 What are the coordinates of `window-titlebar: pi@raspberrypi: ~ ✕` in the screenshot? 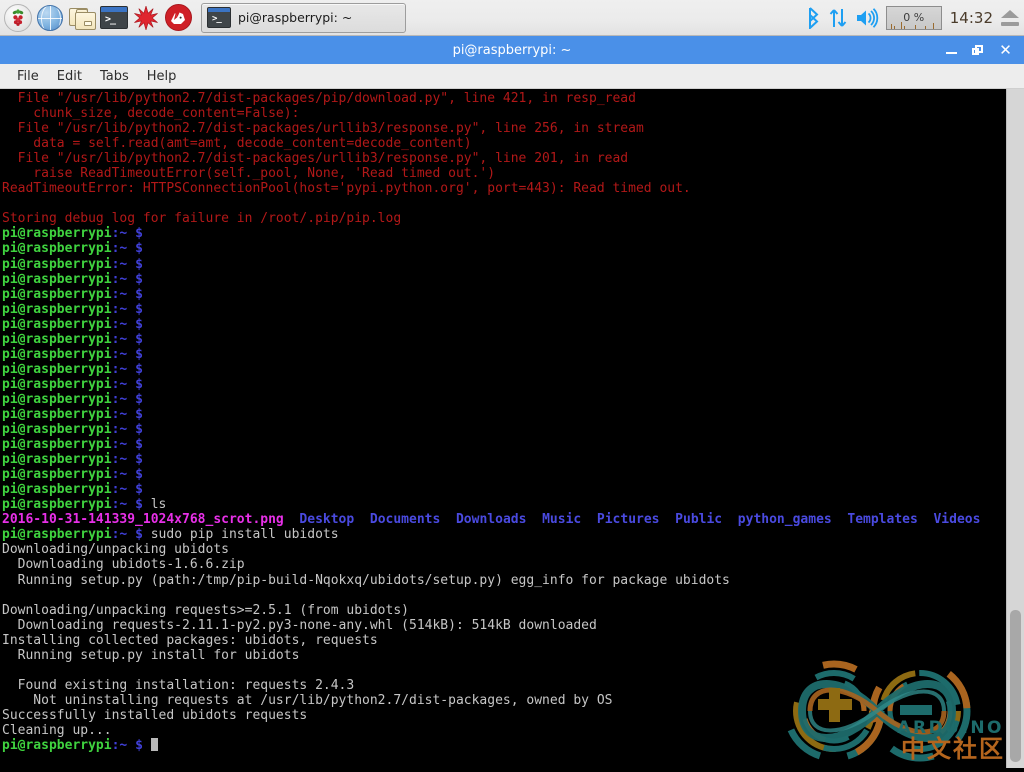 It's located at (512, 50).